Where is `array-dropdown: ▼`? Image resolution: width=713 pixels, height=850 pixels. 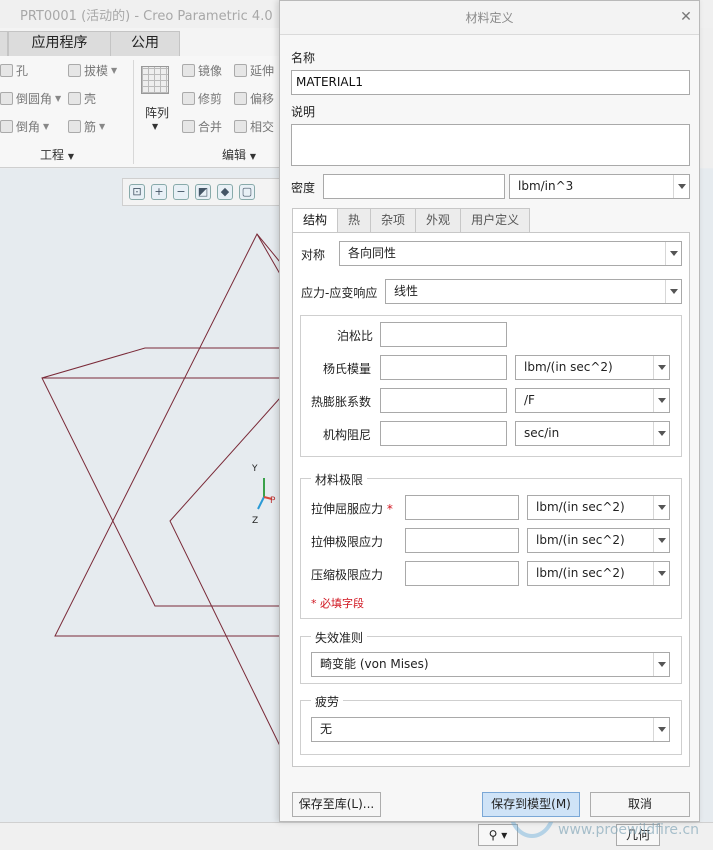 array-dropdown: ▼ is located at coordinates (155, 126).